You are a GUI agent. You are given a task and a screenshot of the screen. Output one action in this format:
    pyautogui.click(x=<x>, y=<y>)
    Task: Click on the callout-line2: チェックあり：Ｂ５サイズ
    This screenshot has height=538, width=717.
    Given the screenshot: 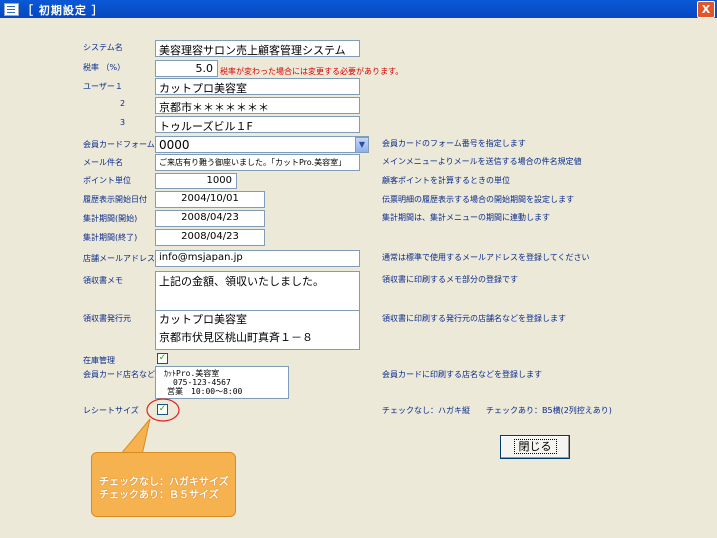 What is the action you would take?
    pyautogui.click(x=159, y=495)
    